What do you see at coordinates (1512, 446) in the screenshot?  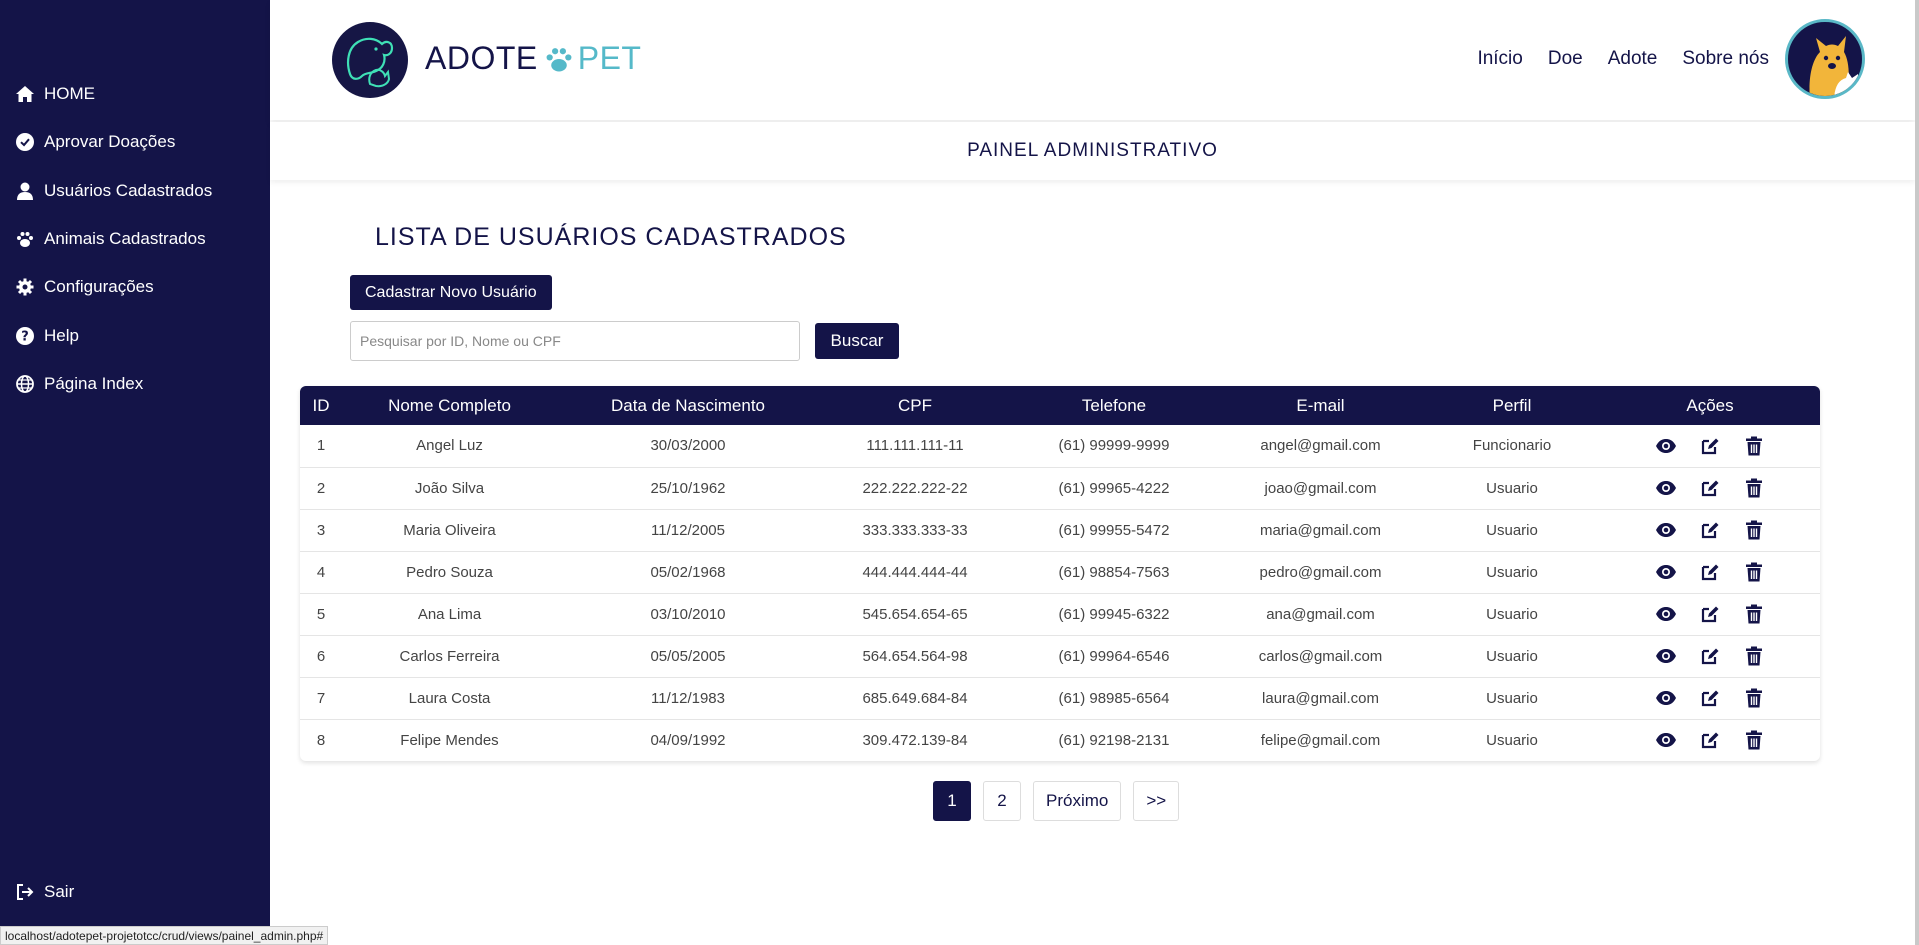 I see `table-cell: Funcionario` at bounding box center [1512, 446].